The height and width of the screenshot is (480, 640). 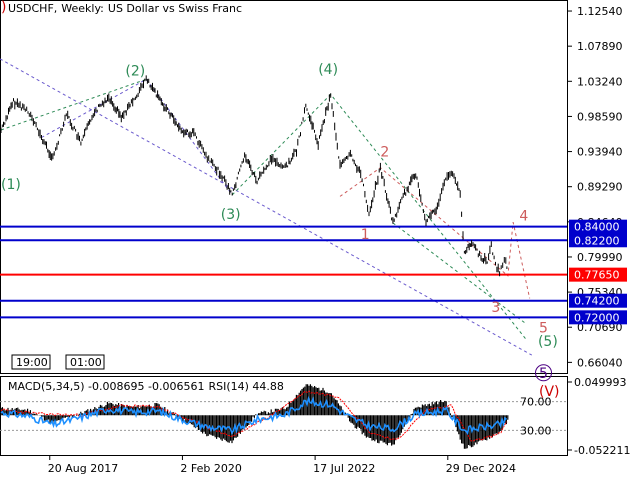 What do you see at coordinates (344, 468) in the screenshot?
I see `time-tick-label: 17 Jul 2022` at bounding box center [344, 468].